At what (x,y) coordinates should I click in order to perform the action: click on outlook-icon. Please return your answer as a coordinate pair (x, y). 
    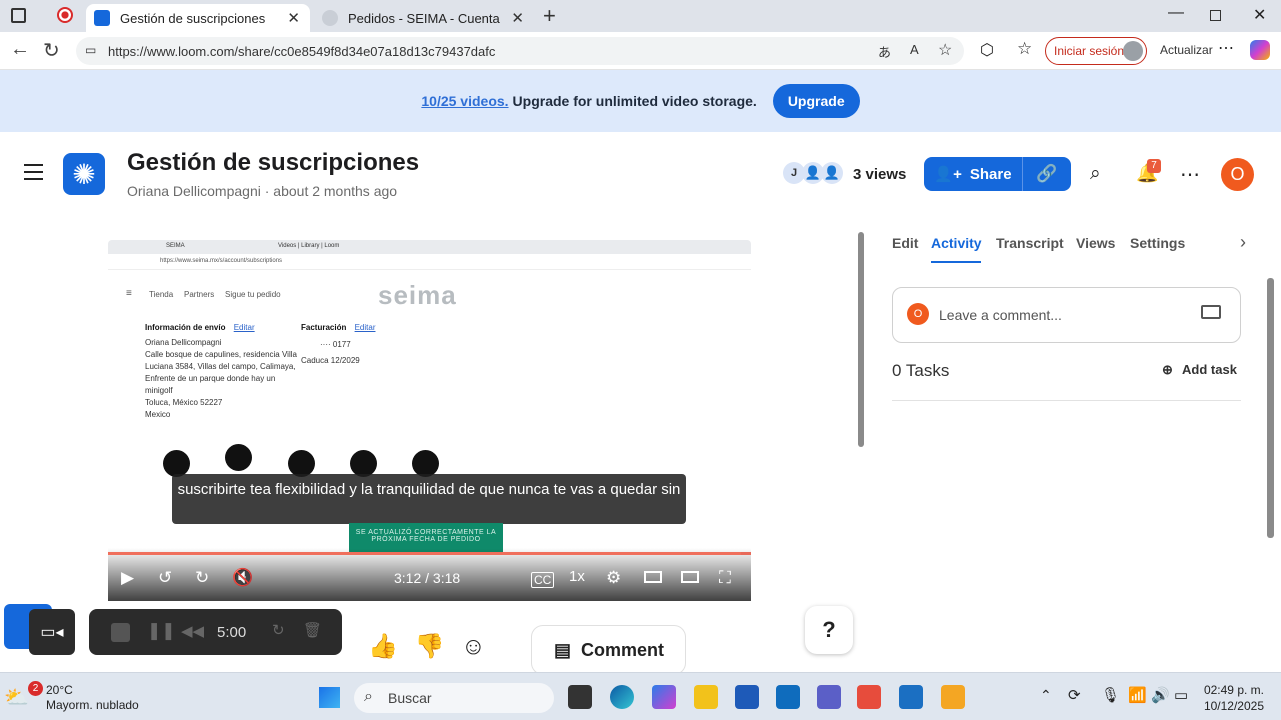
    Looking at the image, I should click on (788, 697).